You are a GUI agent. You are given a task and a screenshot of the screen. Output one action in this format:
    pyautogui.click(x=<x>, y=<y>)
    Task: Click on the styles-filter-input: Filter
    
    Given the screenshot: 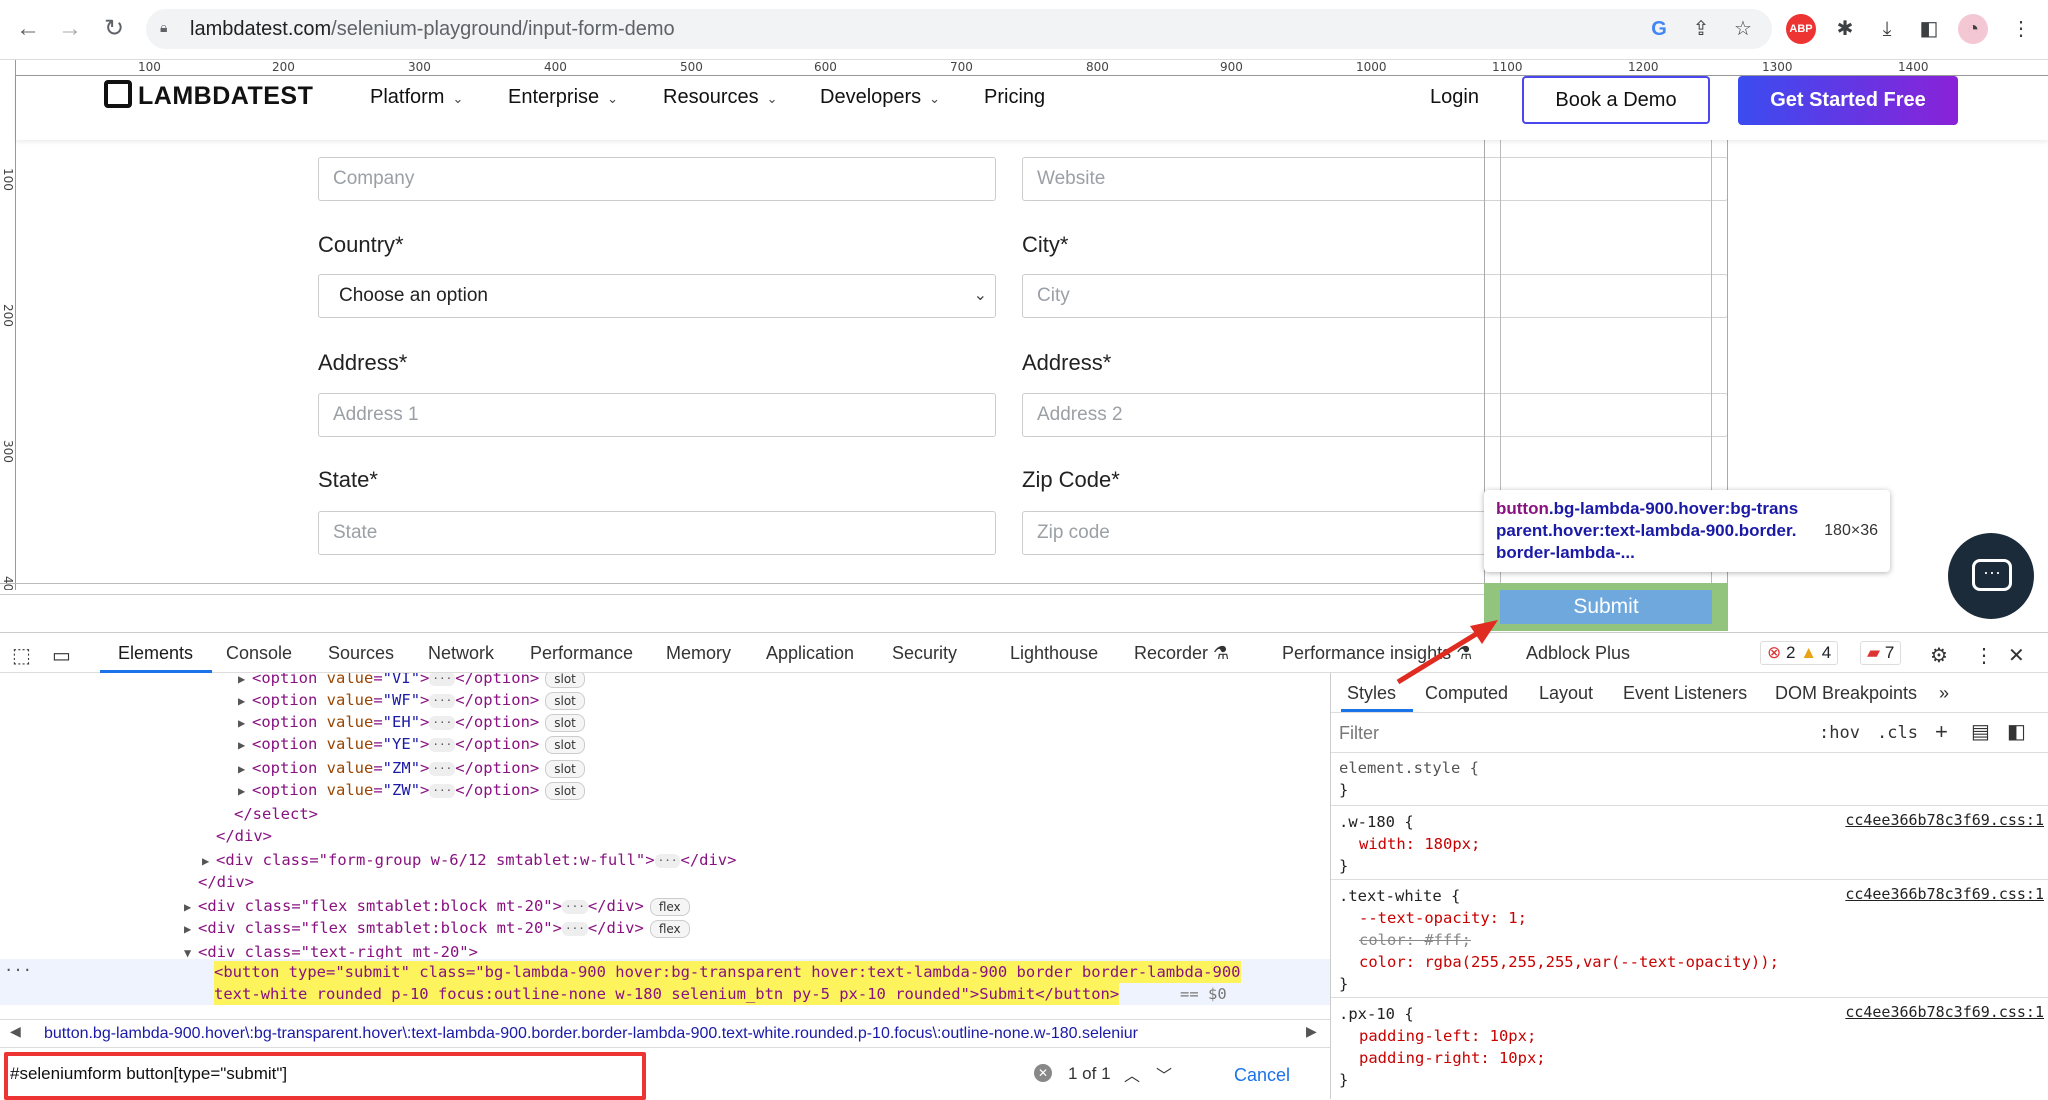 What is the action you would take?
    pyautogui.click(x=1359, y=733)
    